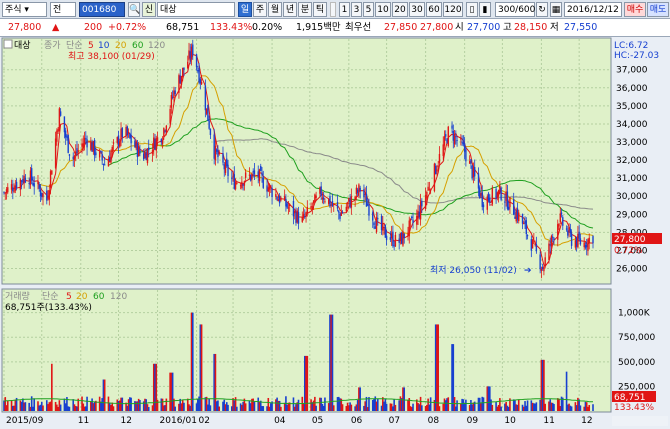 The image size is (670, 429). Describe the element at coordinates (57, 10) in the screenshot. I see `range-select-value: 전` at that location.